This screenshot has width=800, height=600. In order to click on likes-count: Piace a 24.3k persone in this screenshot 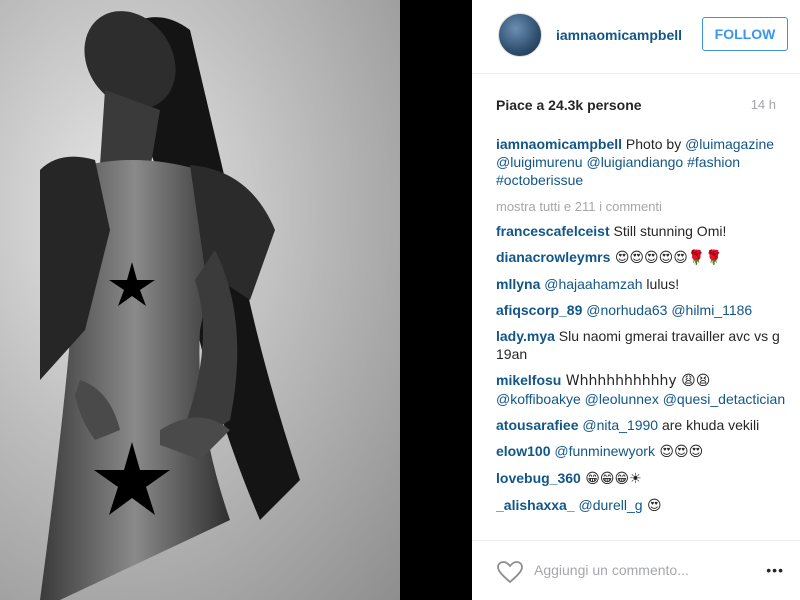, I will do `click(569, 105)`.